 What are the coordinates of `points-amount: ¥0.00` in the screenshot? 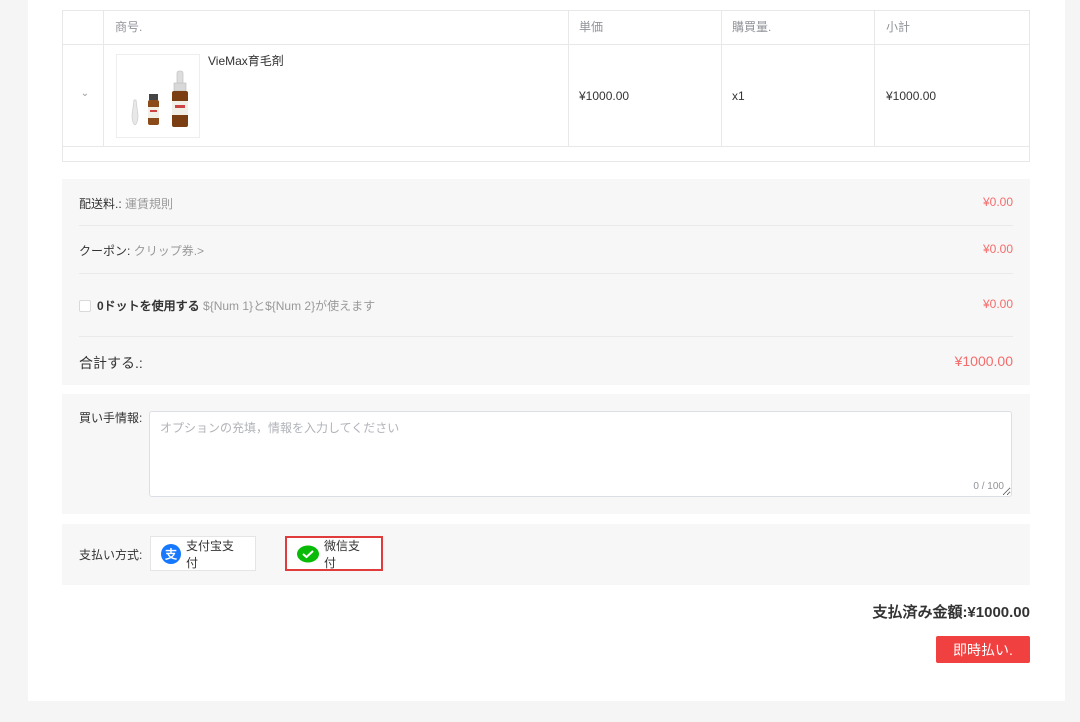 It's located at (997, 304).